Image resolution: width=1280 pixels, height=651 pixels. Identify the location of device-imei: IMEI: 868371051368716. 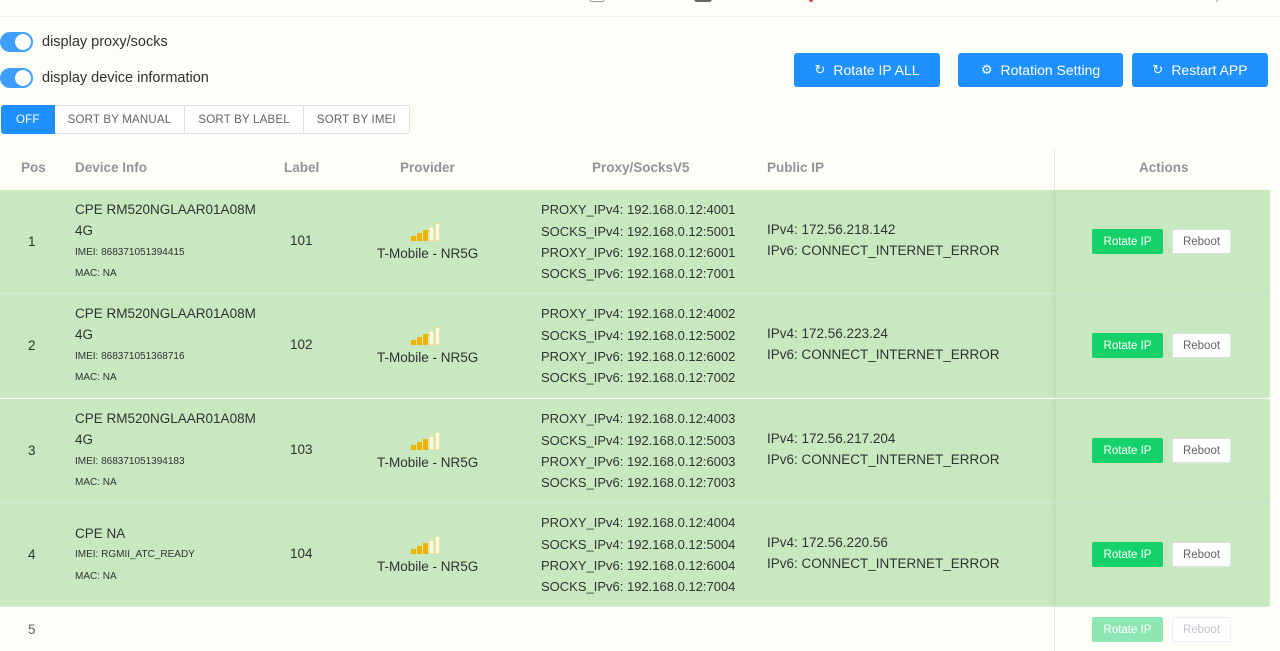
(130, 356).